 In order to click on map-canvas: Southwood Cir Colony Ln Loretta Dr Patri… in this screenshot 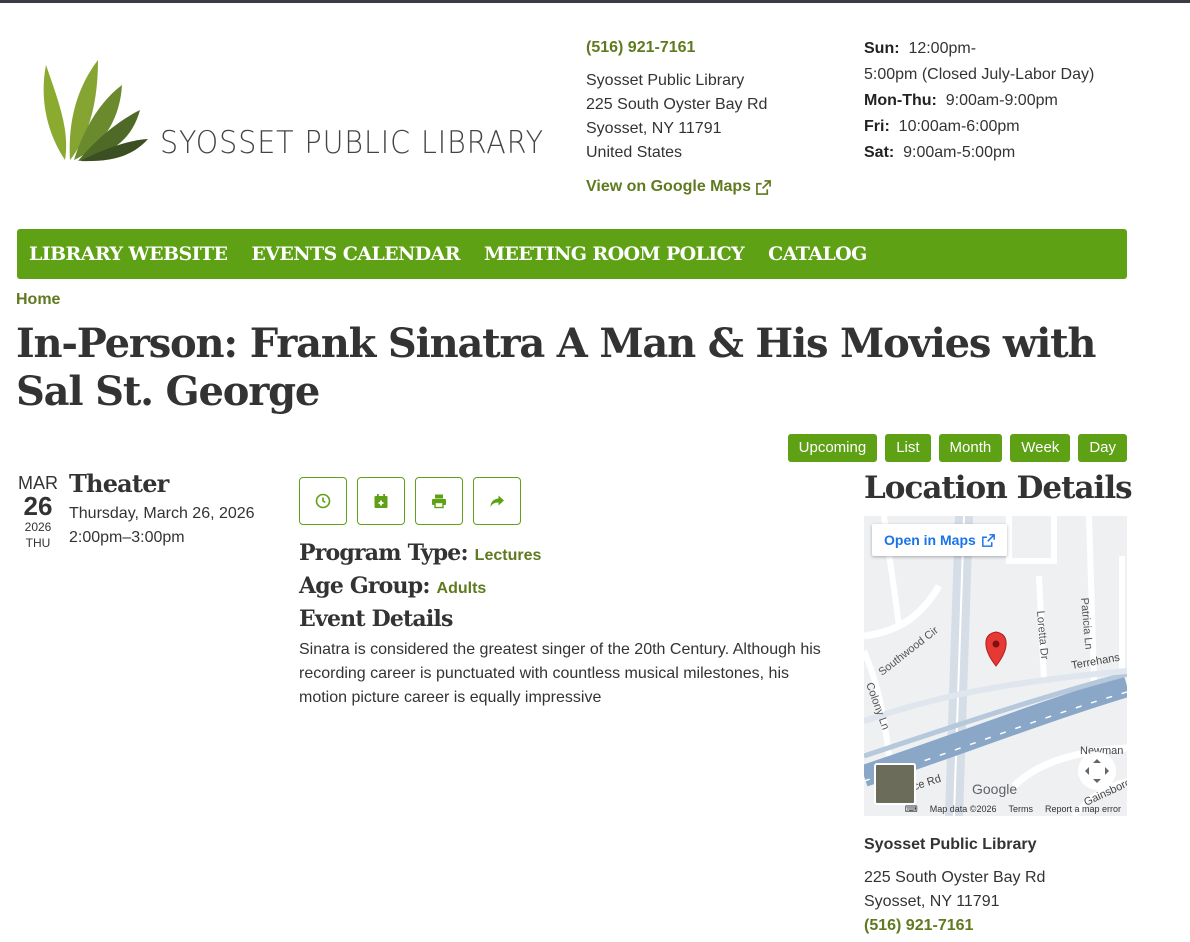, I will do `click(995, 666)`.